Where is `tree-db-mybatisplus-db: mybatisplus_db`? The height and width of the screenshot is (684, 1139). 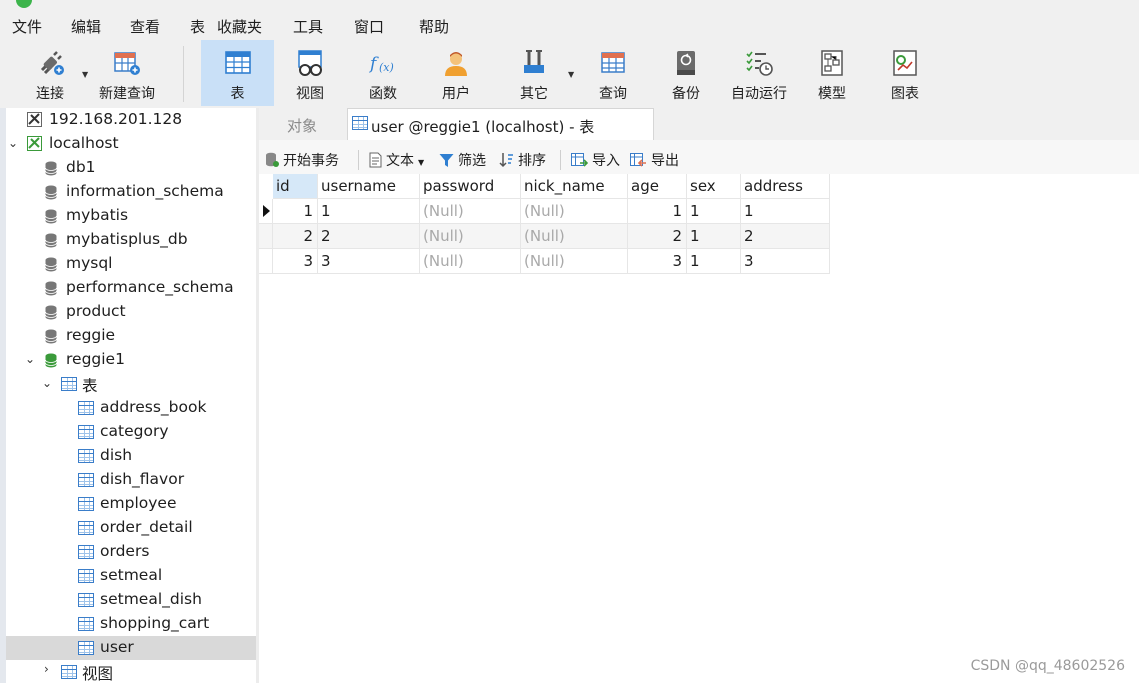
tree-db-mybatisplus-db: mybatisplus_db is located at coordinates (131, 240).